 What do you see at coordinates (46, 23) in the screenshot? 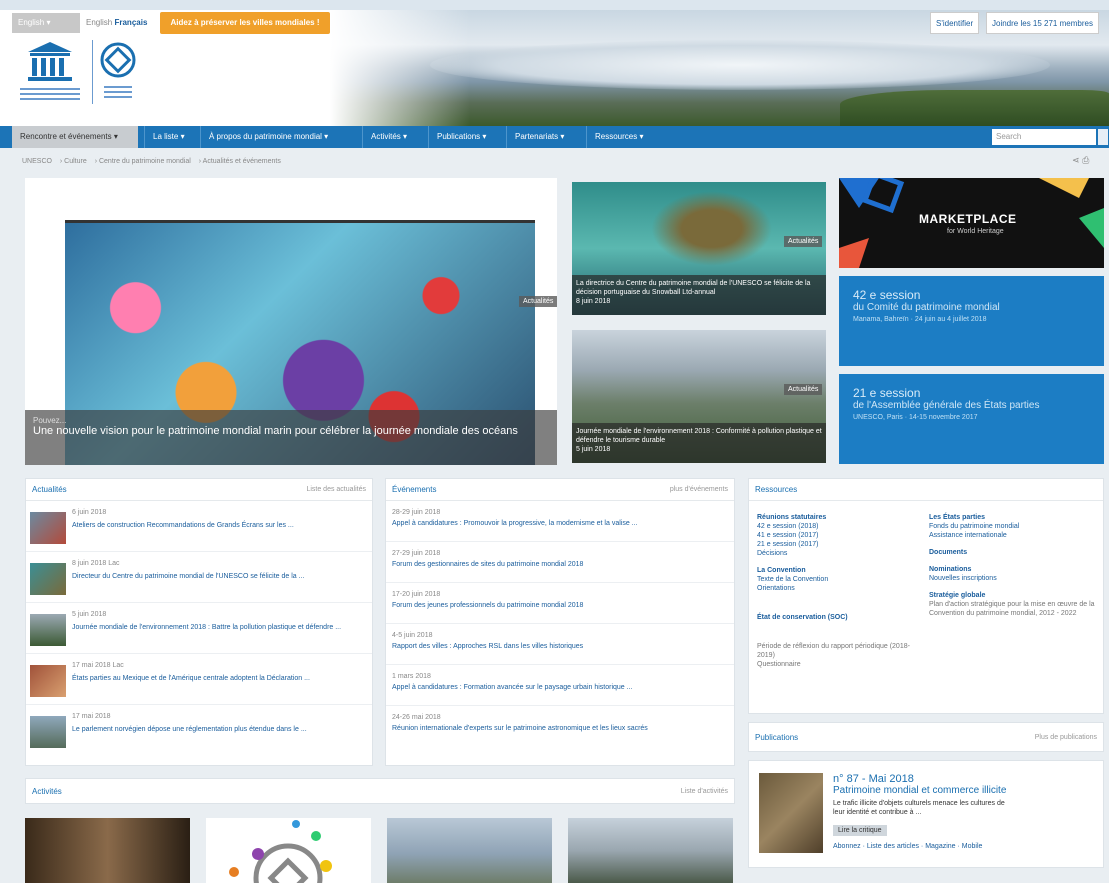
I see `language-select: English ▾` at bounding box center [46, 23].